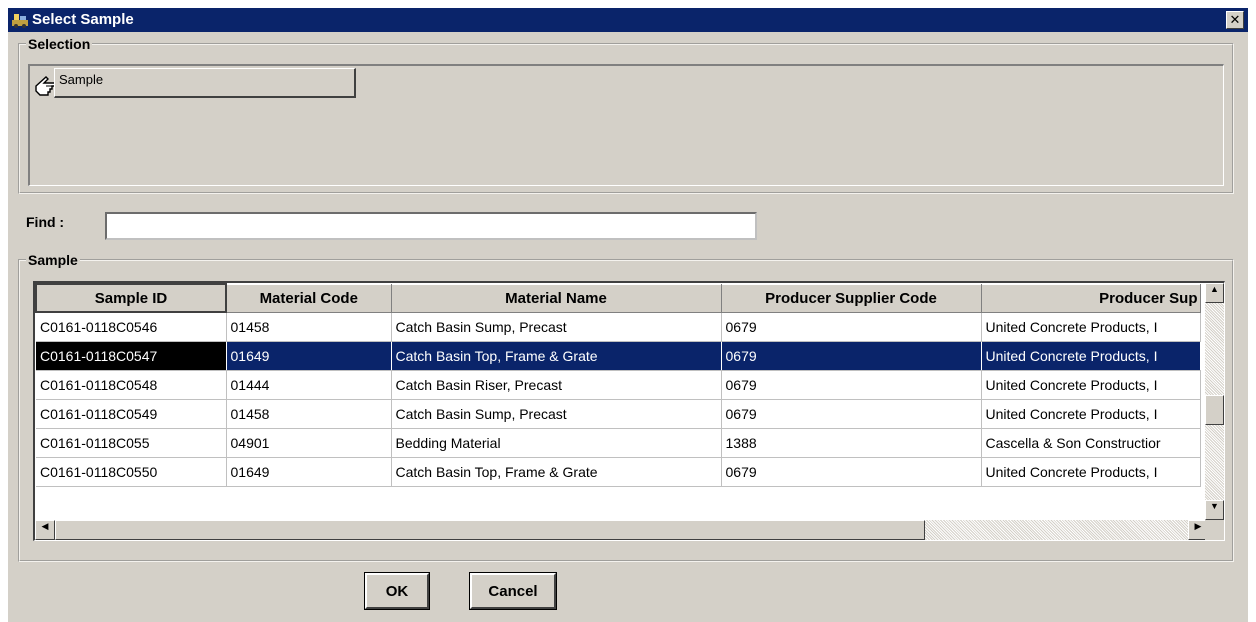 Image resolution: width=1256 pixels, height=622 pixels. What do you see at coordinates (556, 298) in the screenshot?
I see `column-header-material-name: Material Name` at bounding box center [556, 298].